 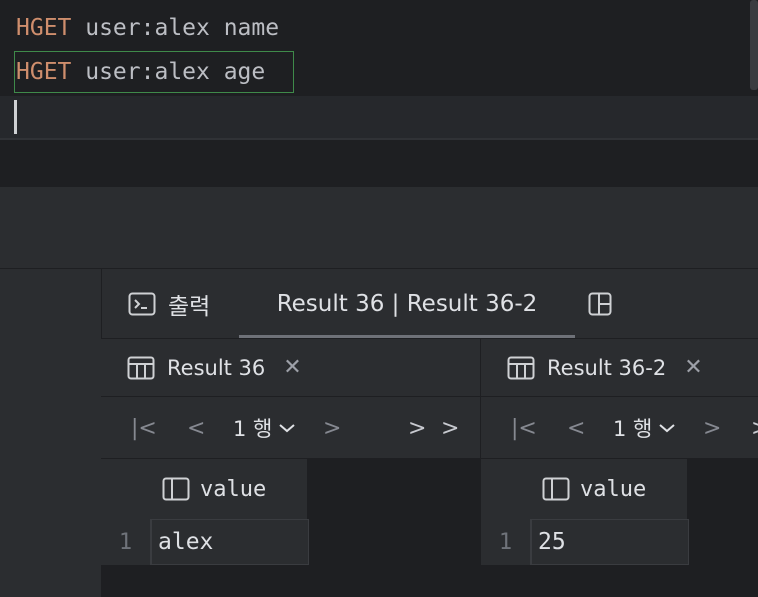 I want to click on result-pane-title: Result 36, so click(x=216, y=367).